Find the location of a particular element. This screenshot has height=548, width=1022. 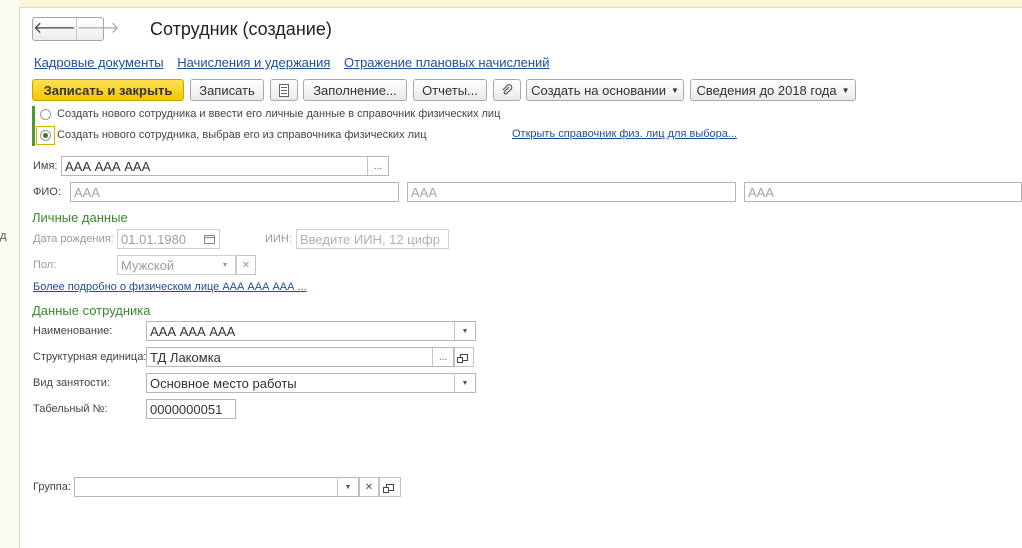

tabnum-field: 0000000051 is located at coordinates (191, 409).